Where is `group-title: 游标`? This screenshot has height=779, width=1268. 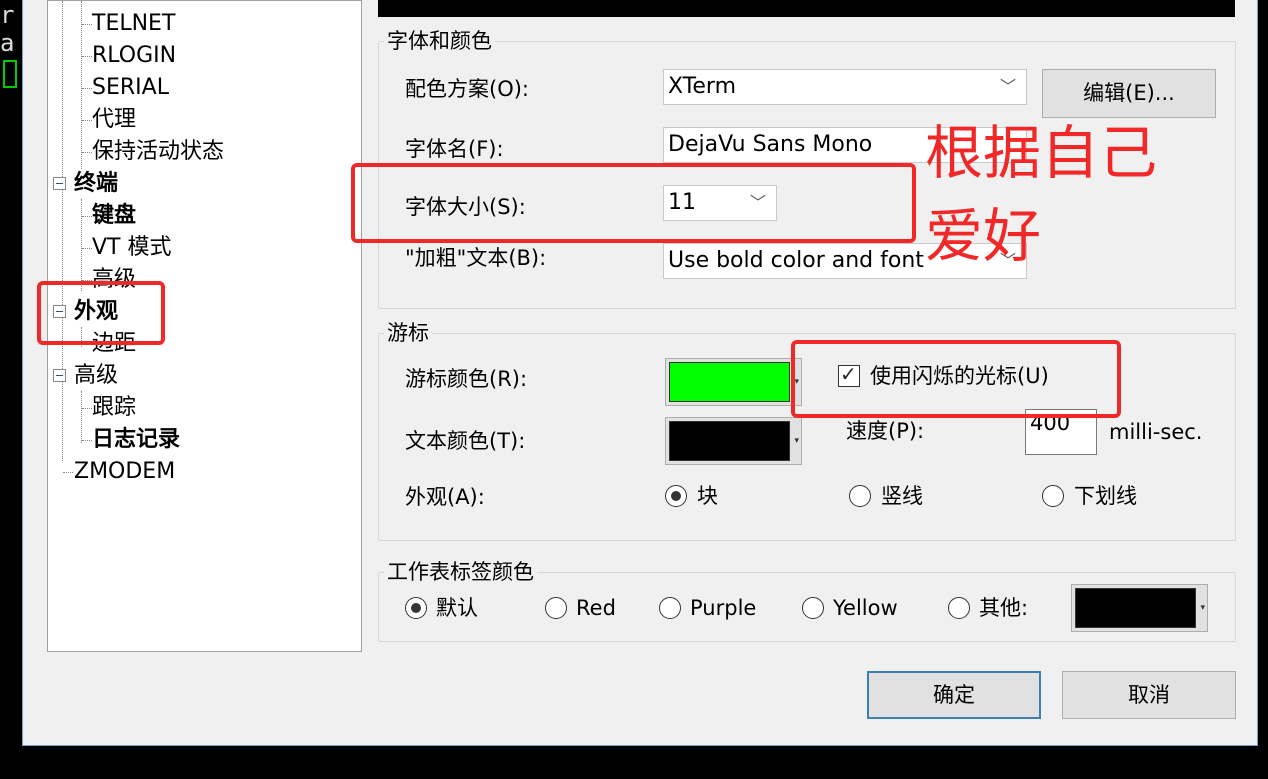
group-title: 游标 is located at coordinates (408, 333).